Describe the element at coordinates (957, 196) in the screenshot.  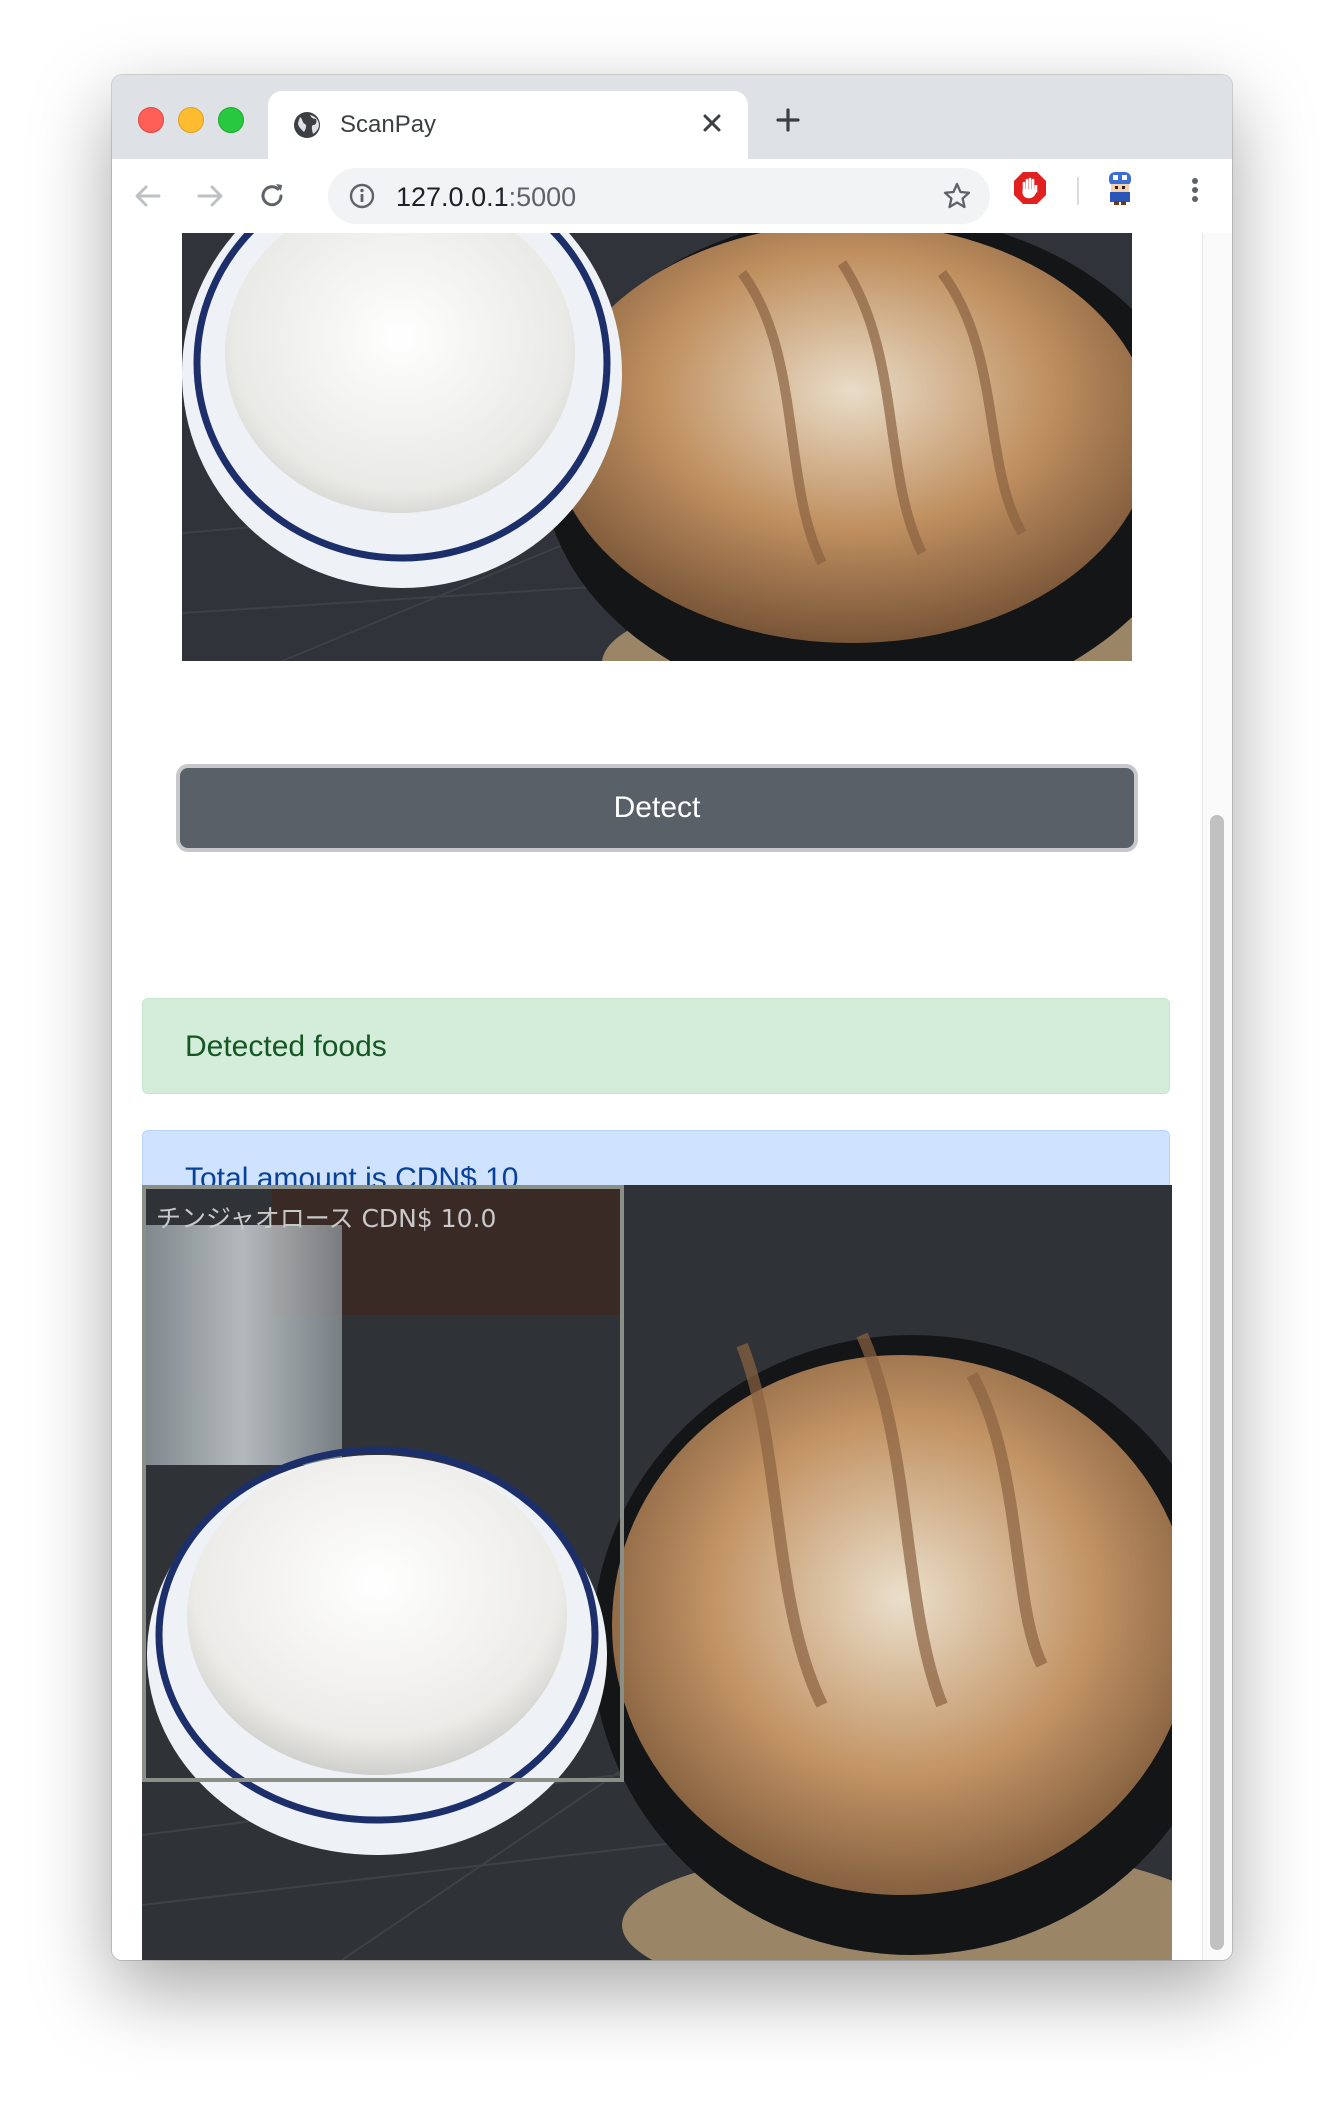
I see `star-icon` at that location.